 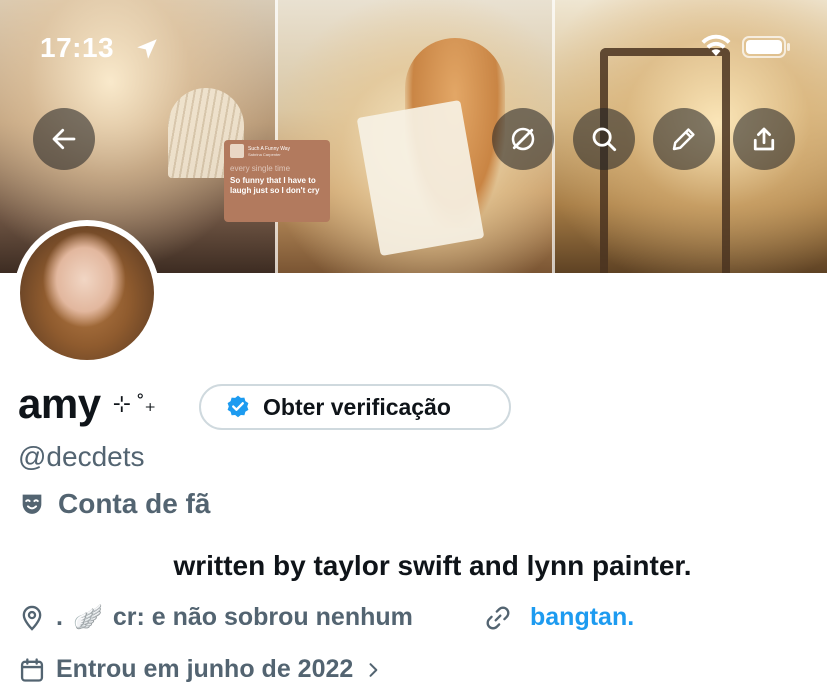 I want to click on location-row: . 🪽 cr: e não sobrou nenhum, so click(x=215, y=617).